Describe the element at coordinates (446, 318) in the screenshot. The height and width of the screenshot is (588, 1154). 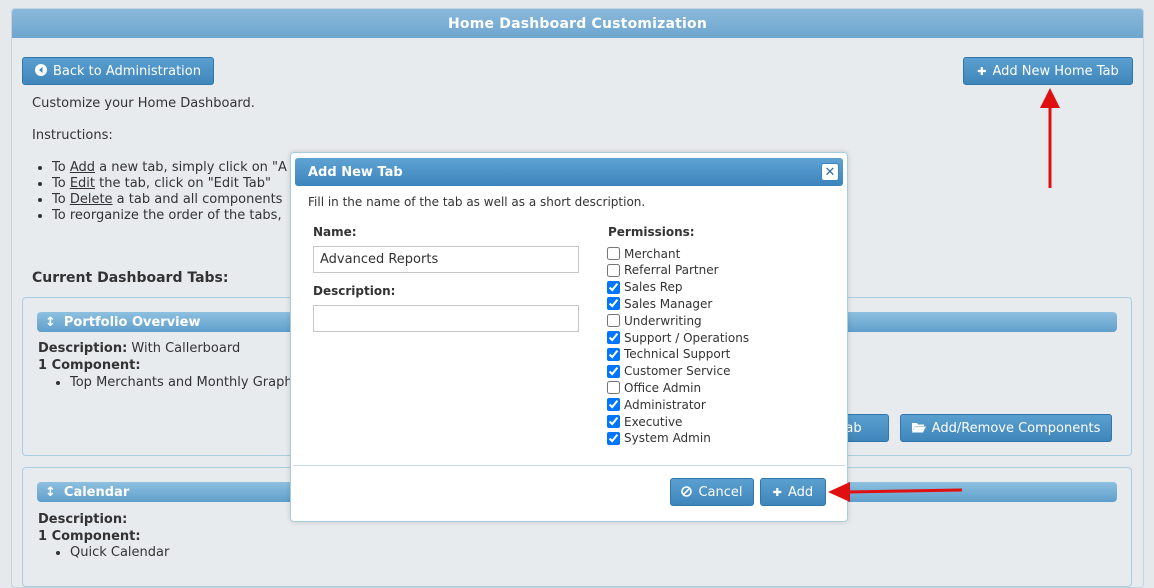
I see `tab-description-input` at that location.